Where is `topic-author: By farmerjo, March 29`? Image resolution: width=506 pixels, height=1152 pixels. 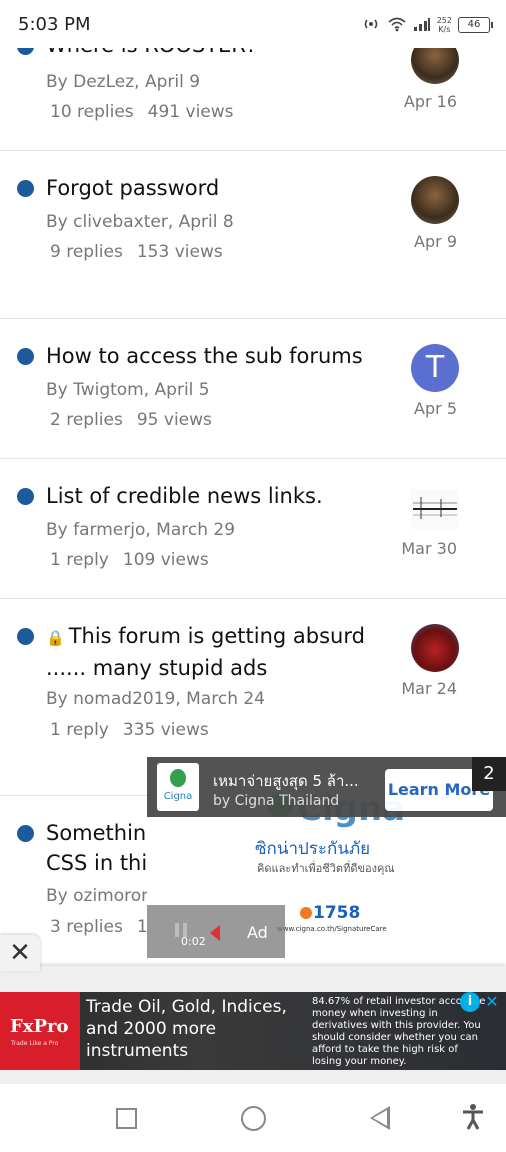
topic-author: By farmerjo, March 29 is located at coordinates (140, 530).